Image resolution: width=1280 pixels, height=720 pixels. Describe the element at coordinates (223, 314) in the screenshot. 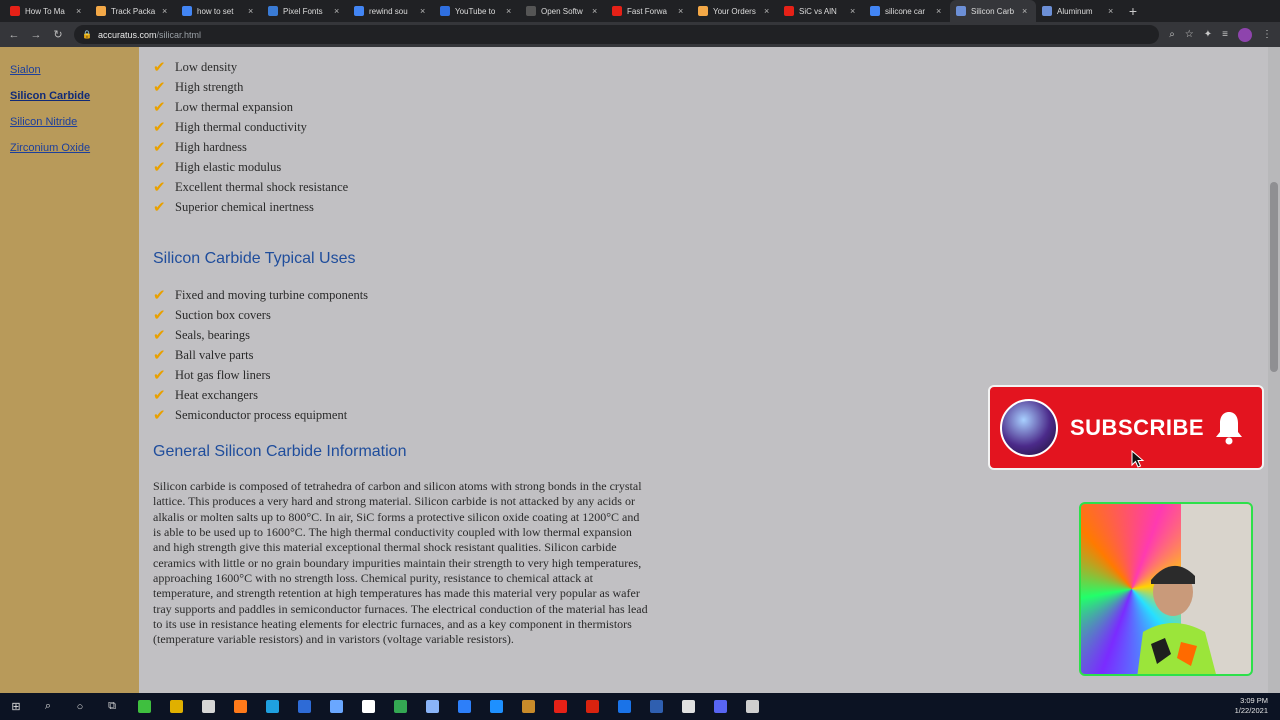

I see `bullet-text: Suction box covers` at that location.